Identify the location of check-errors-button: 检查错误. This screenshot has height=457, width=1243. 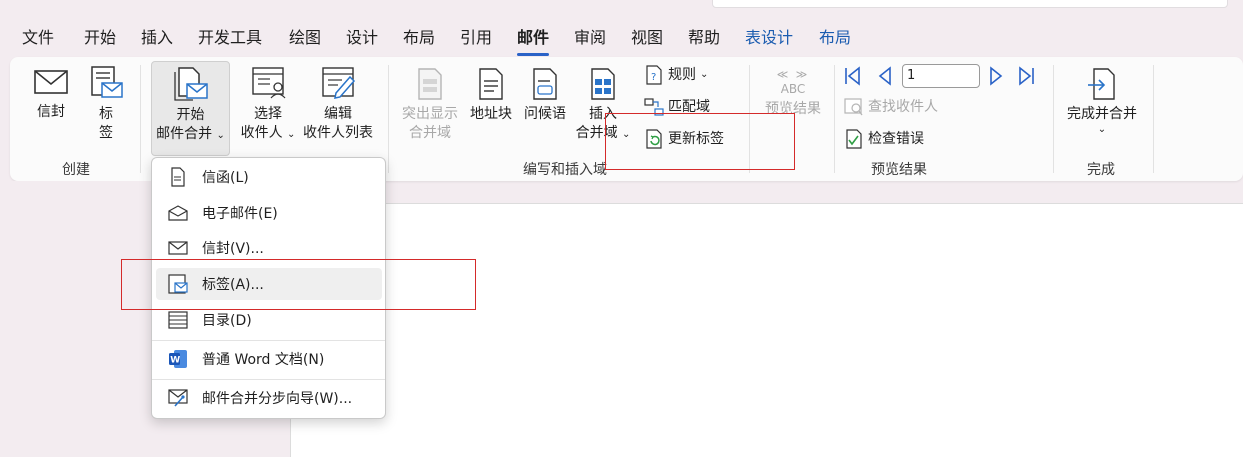
(884, 139).